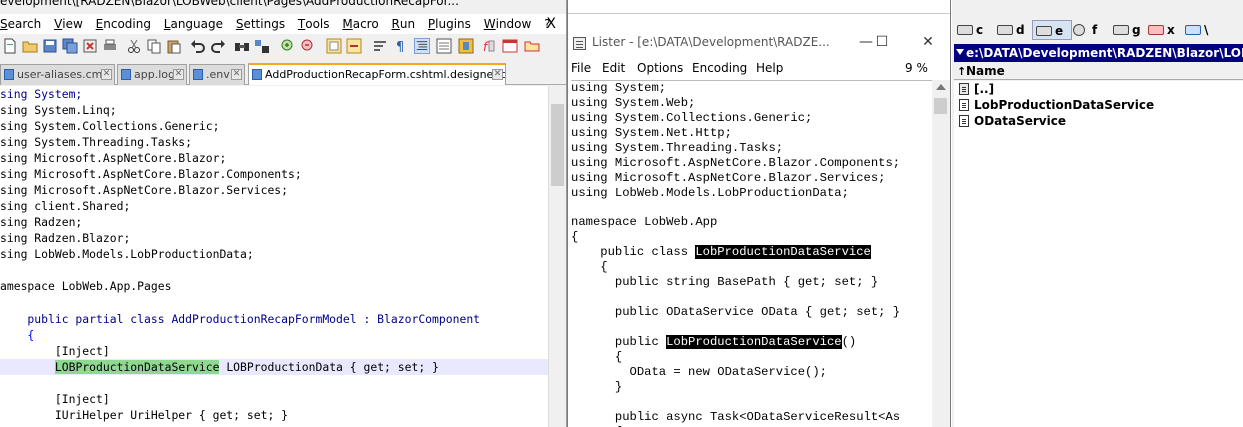  I want to click on code-line: using System.Collections.Generic;, so click(692, 118).